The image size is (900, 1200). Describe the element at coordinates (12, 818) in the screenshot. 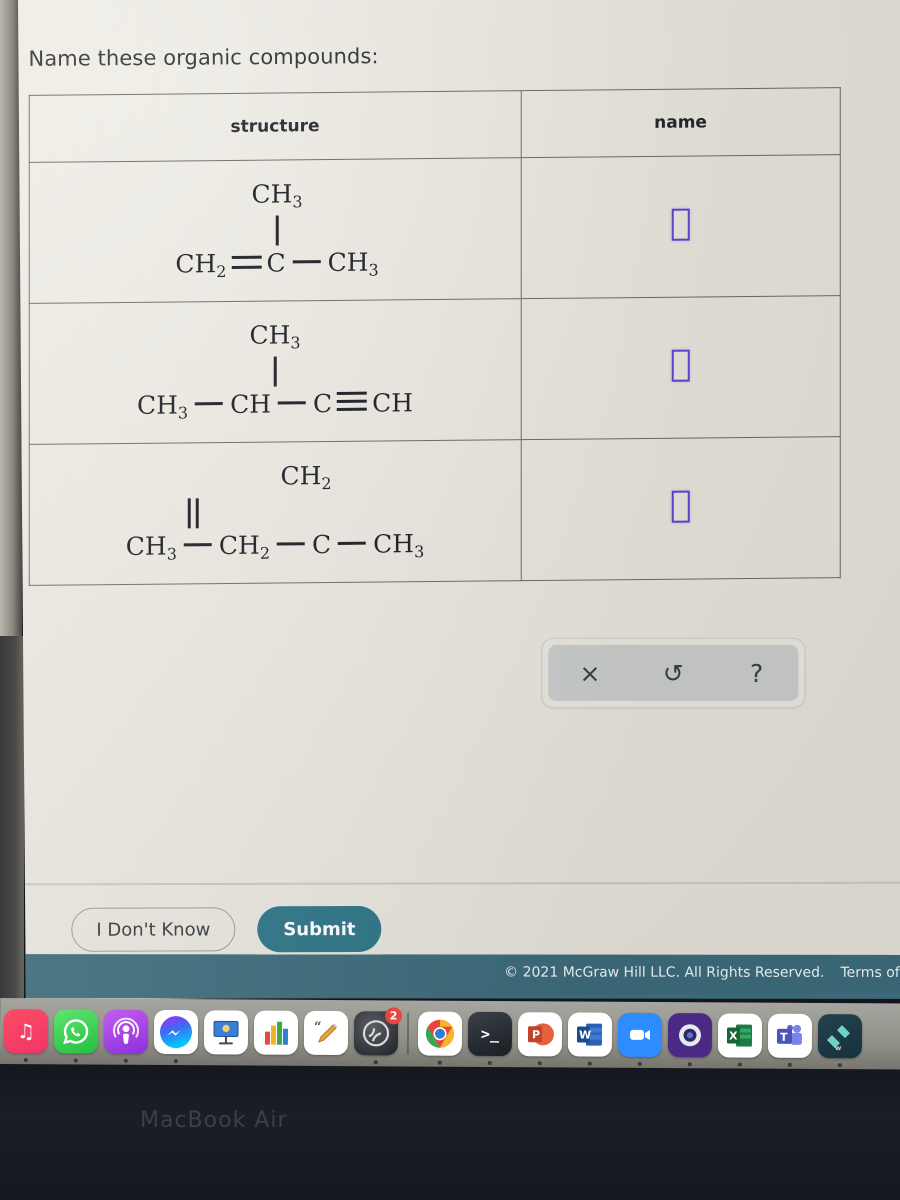

I see `laptop-edge-left` at that location.